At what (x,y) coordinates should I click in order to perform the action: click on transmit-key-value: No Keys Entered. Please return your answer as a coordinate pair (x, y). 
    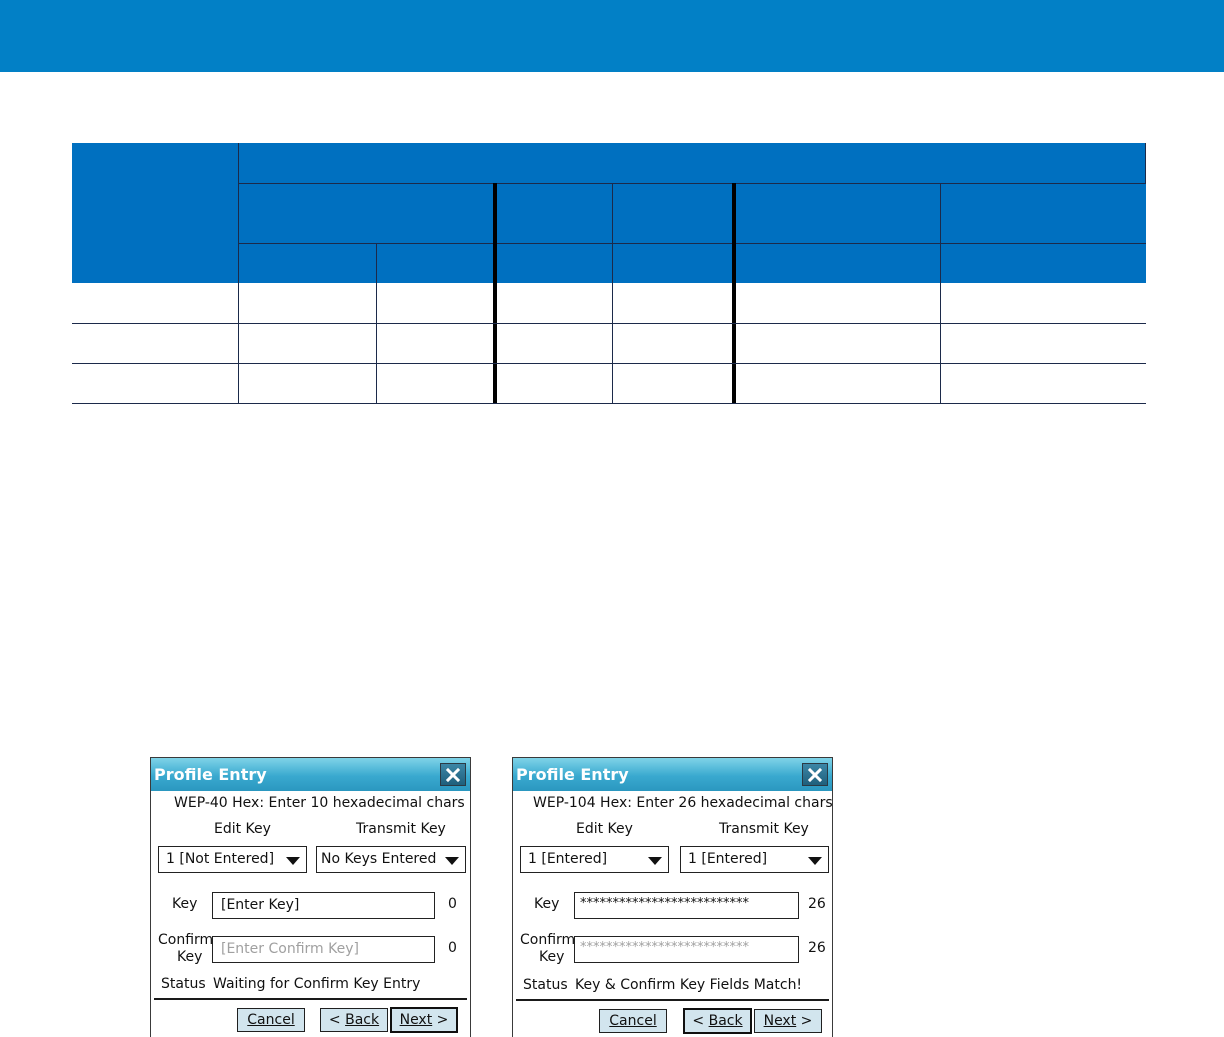
    Looking at the image, I should click on (379, 859).